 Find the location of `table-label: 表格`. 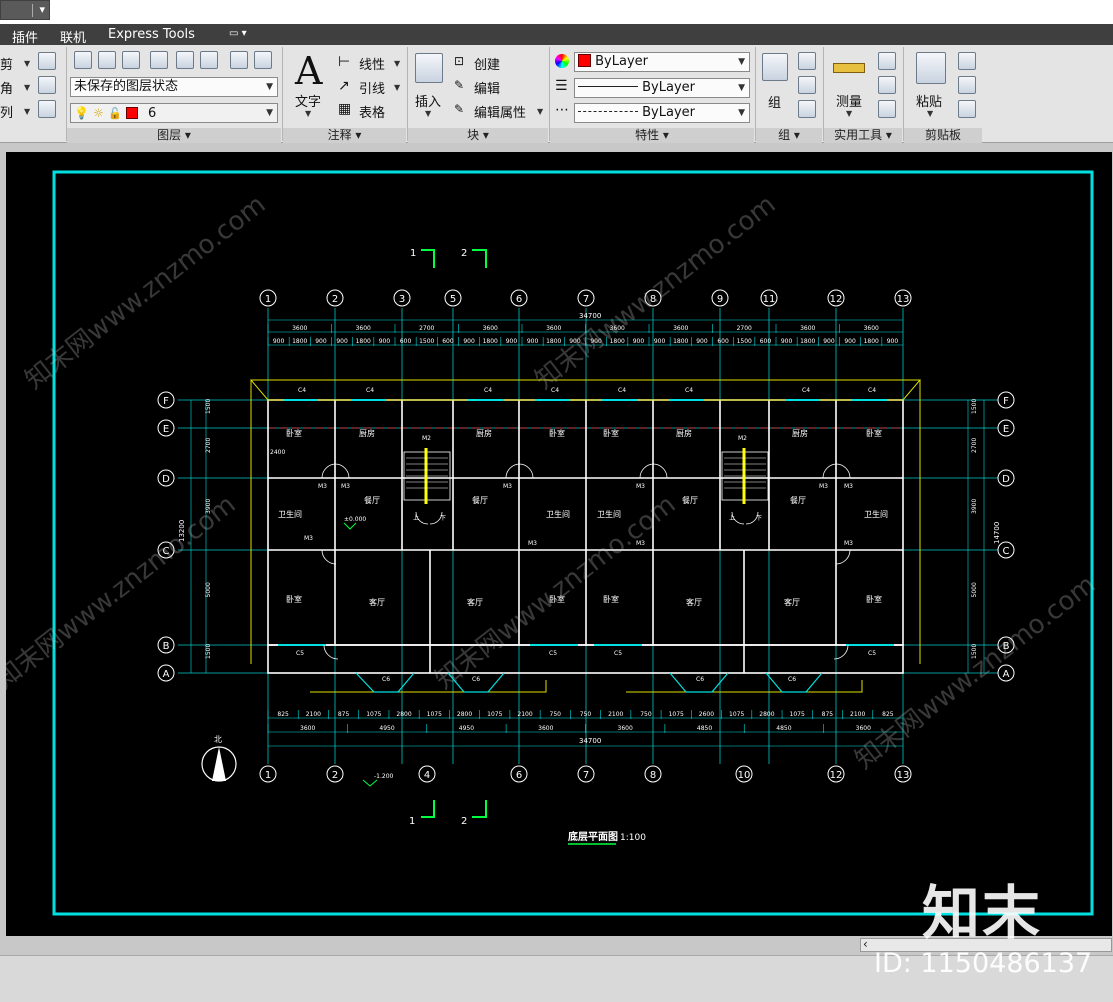

table-label: 表格 is located at coordinates (372, 111).